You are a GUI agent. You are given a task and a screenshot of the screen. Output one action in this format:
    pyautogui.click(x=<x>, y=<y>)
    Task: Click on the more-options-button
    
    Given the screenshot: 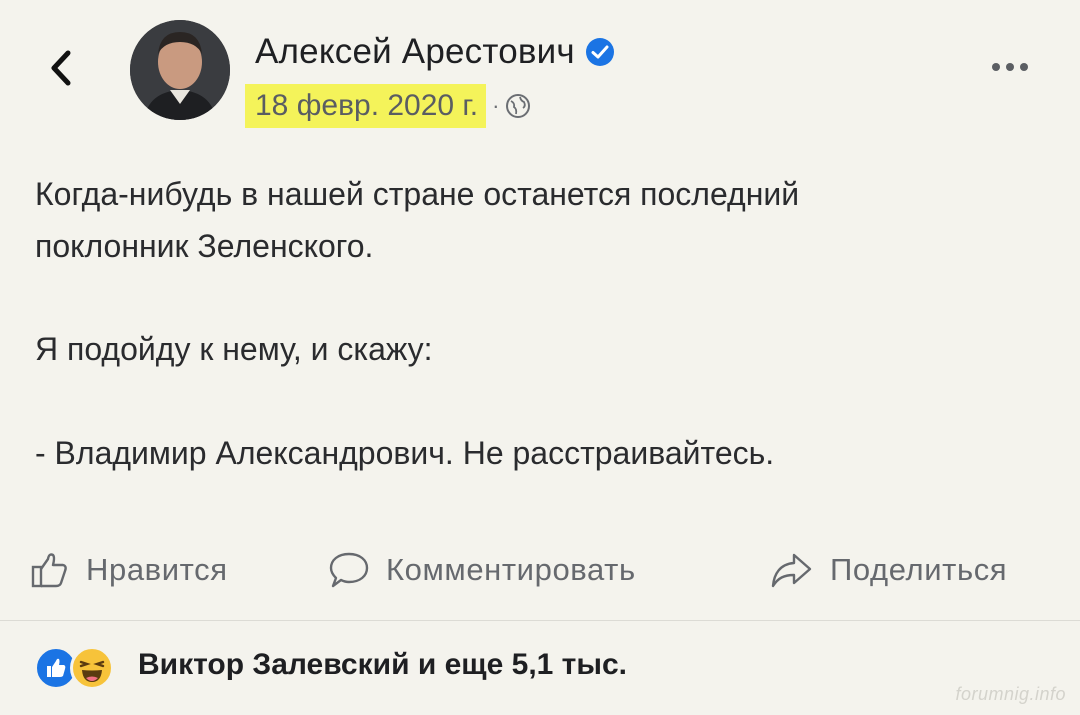 What is the action you would take?
    pyautogui.click(x=1010, y=67)
    